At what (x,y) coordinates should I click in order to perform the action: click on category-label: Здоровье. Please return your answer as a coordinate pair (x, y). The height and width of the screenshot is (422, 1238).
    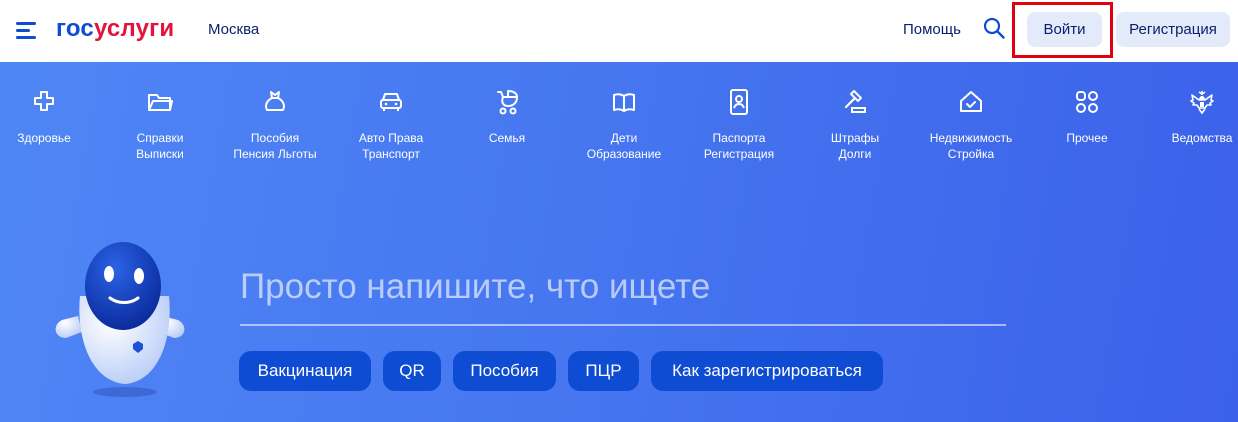
    Looking at the image, I should click on (44, 138).